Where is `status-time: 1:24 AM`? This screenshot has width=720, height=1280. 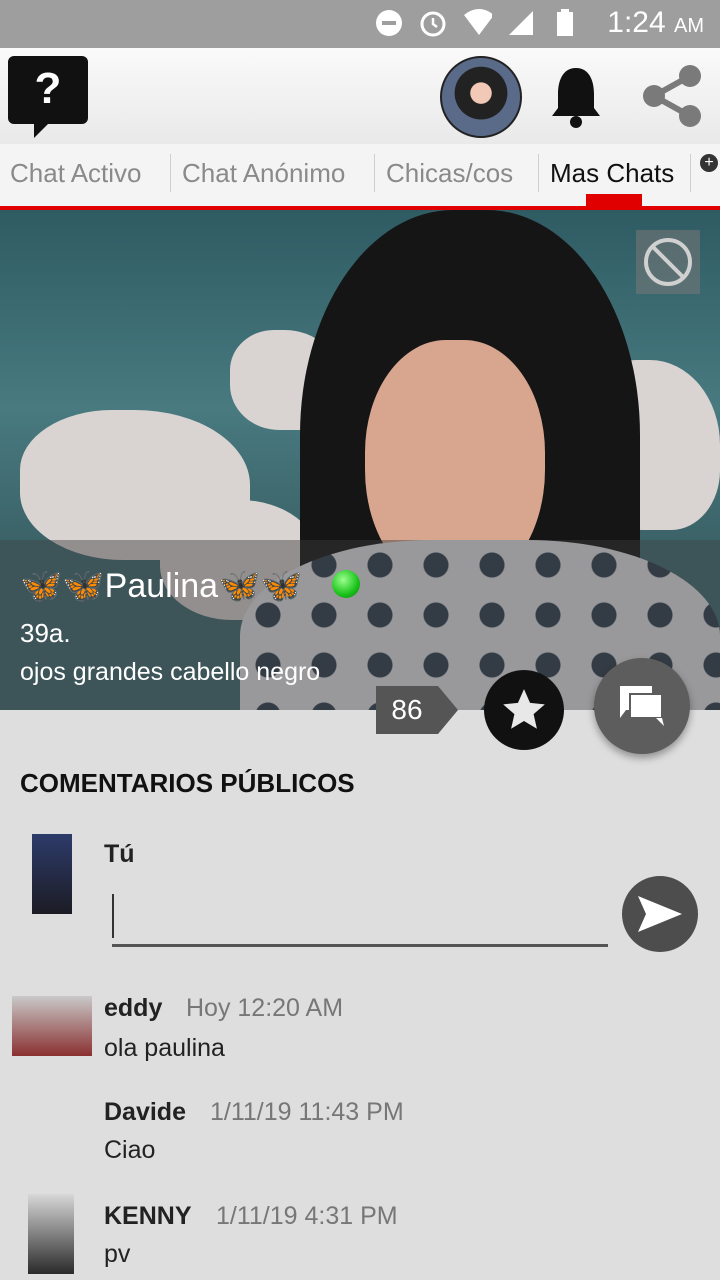
status-time: 1:24 AM is located at coordinates (655, 22).